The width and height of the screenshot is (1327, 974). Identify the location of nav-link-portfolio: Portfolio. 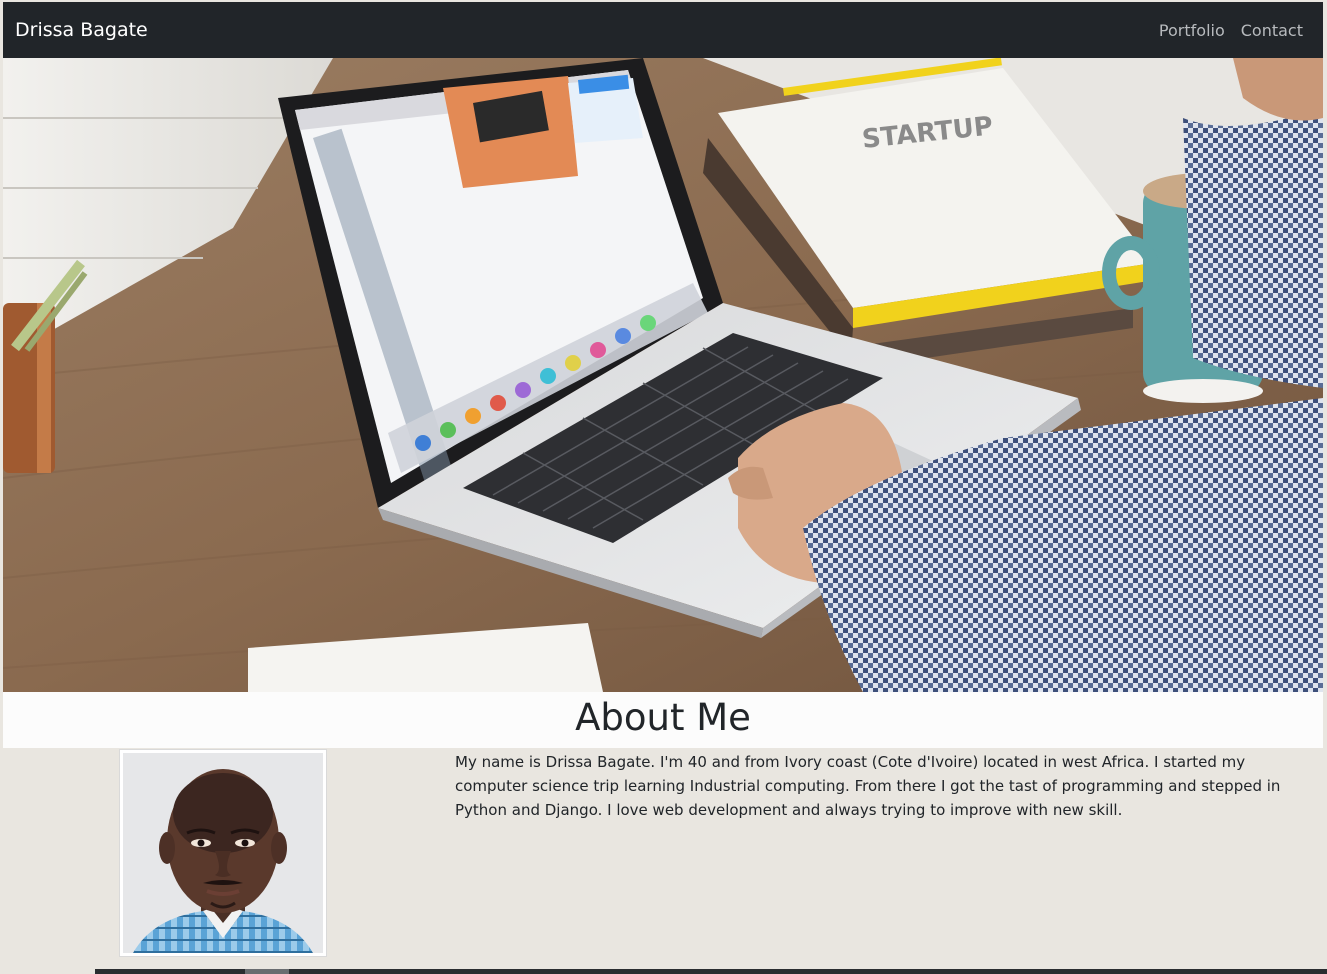
(1192, 30).